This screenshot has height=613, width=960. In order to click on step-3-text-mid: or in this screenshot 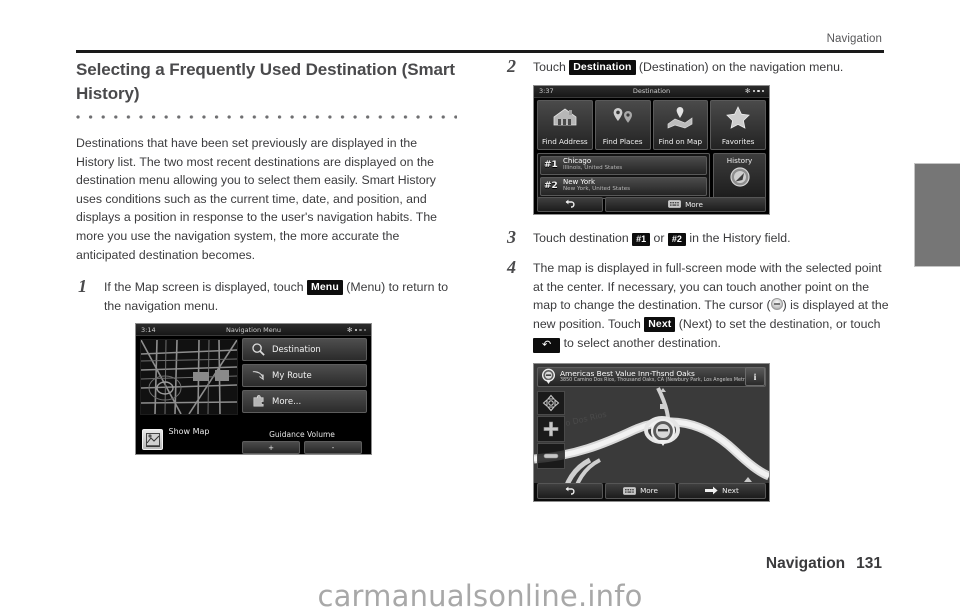, I will do `click(659, 237)`.